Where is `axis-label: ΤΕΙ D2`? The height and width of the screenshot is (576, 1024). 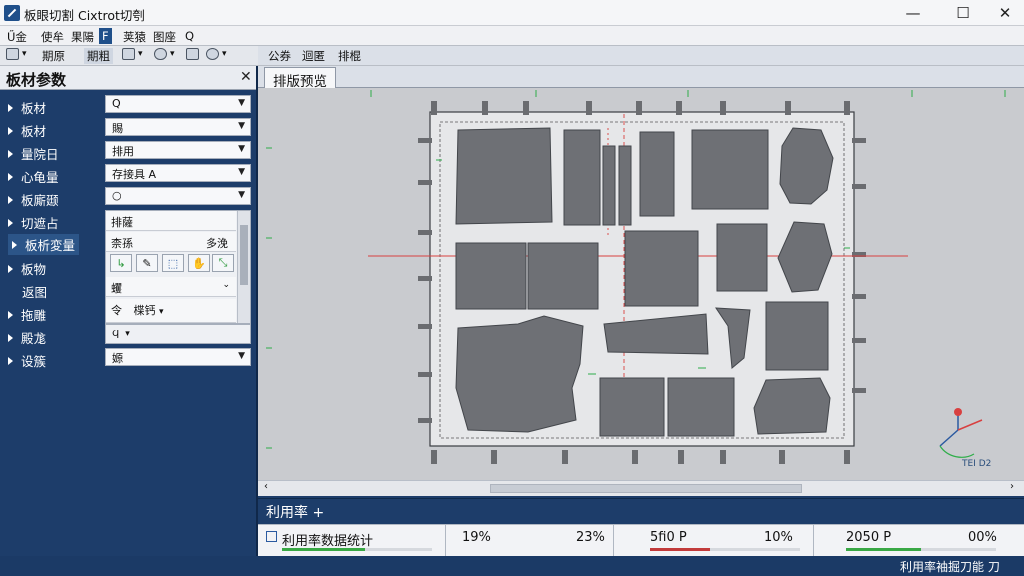 axis-label: ΤΕΙ D2 is located at coordinates (976, 464).